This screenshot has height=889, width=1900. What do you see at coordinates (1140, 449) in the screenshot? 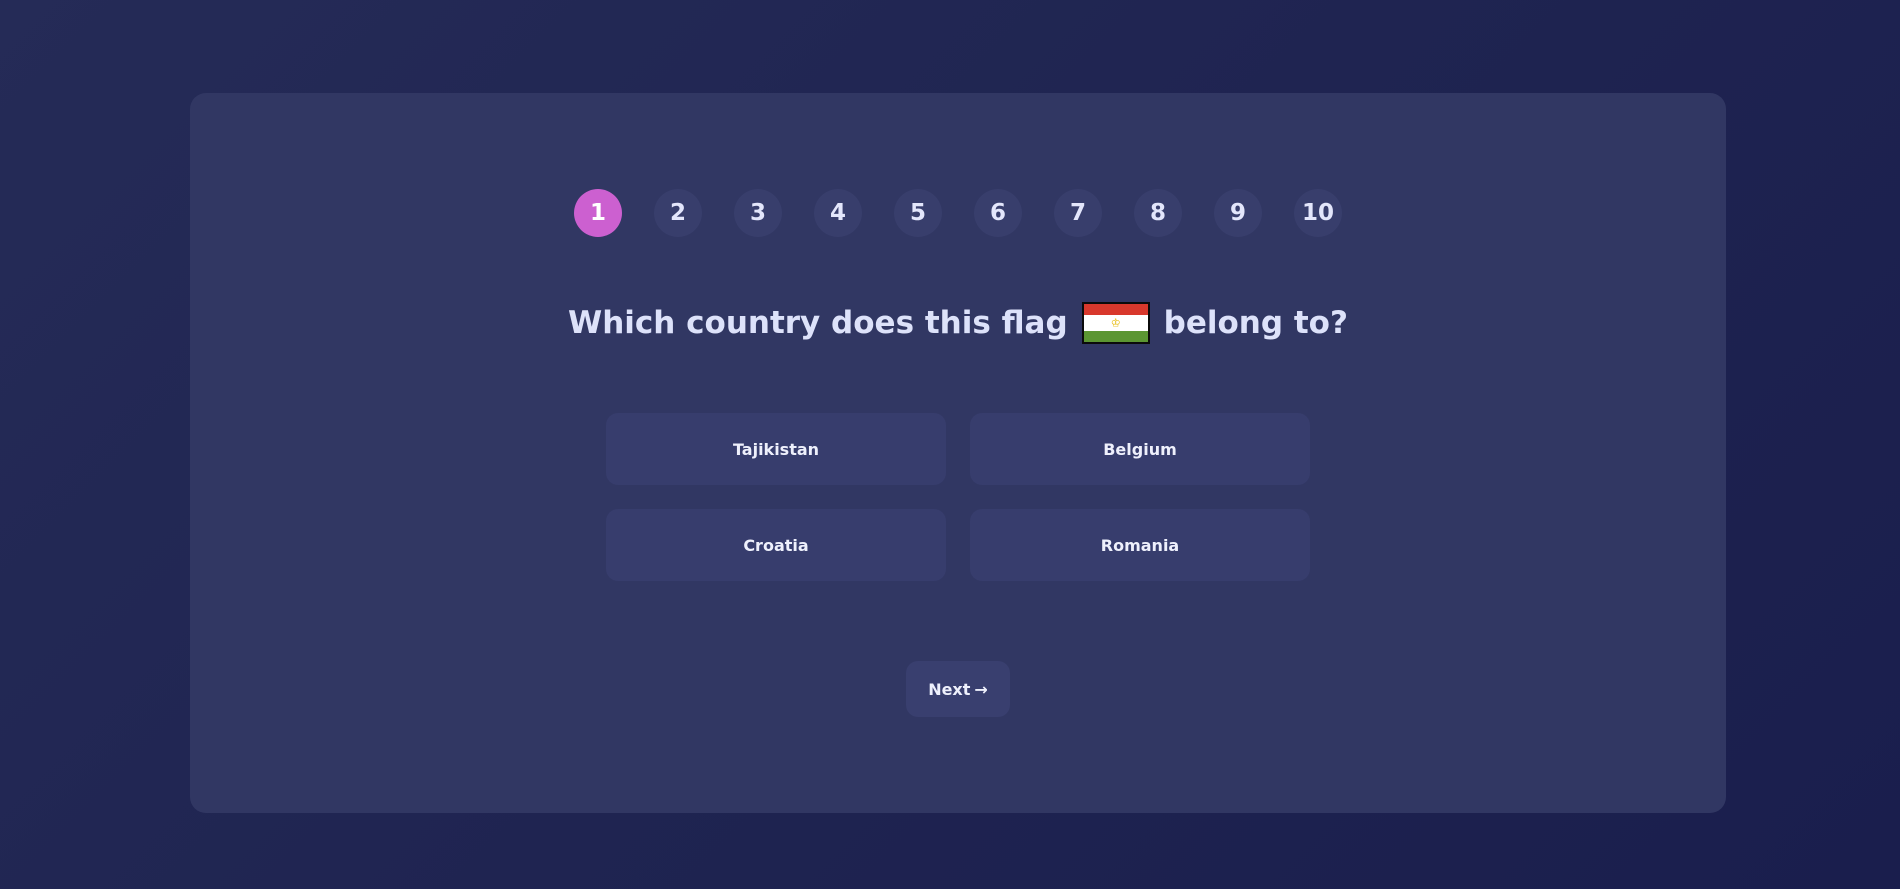
I see `answer-option-belgium: Belgium` at bounding box center [1140, 449].